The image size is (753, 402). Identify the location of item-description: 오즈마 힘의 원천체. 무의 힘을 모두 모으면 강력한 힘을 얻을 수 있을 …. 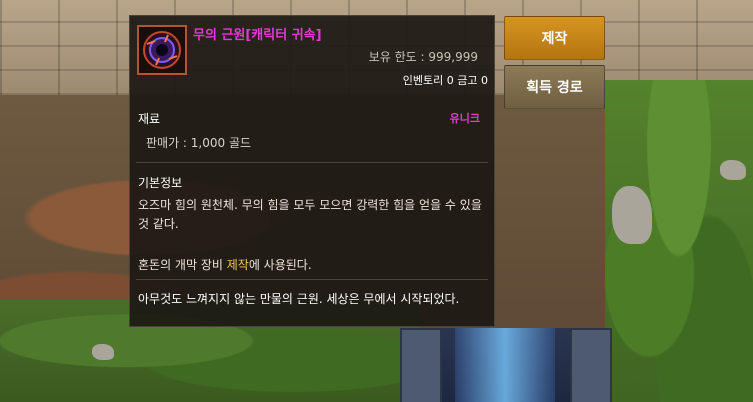
(310, 214).